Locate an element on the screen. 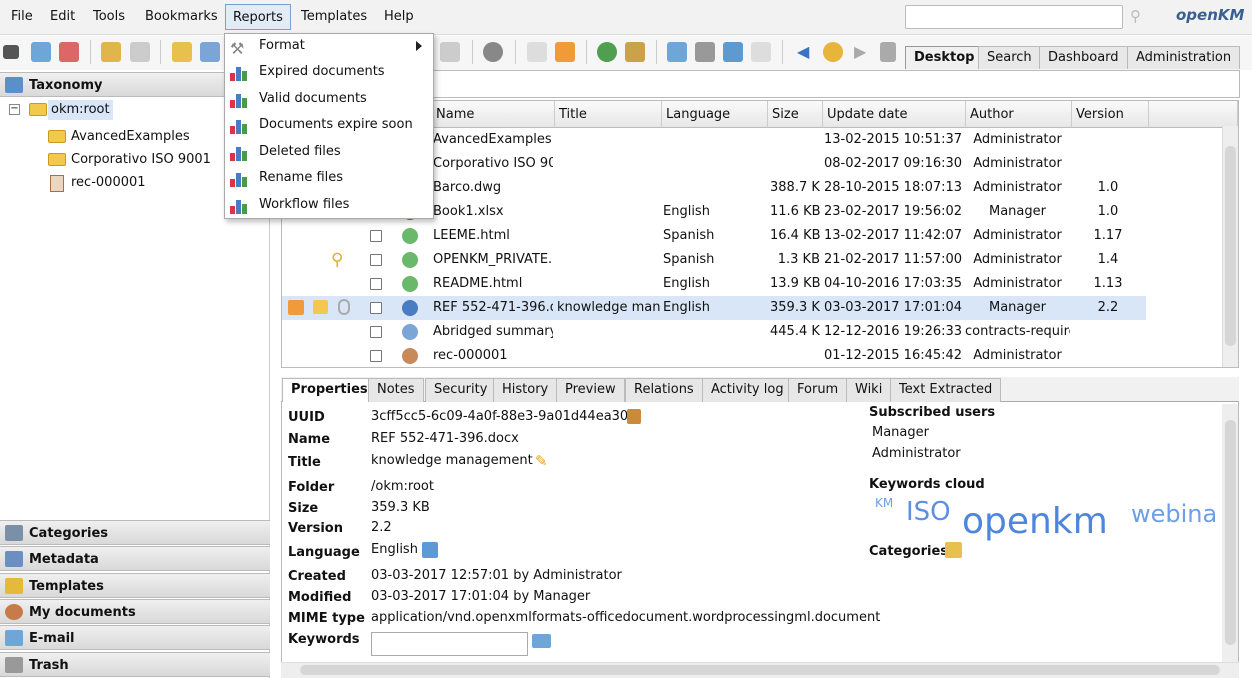  tab-administration: Administration is located at coordinates (1184, 57).